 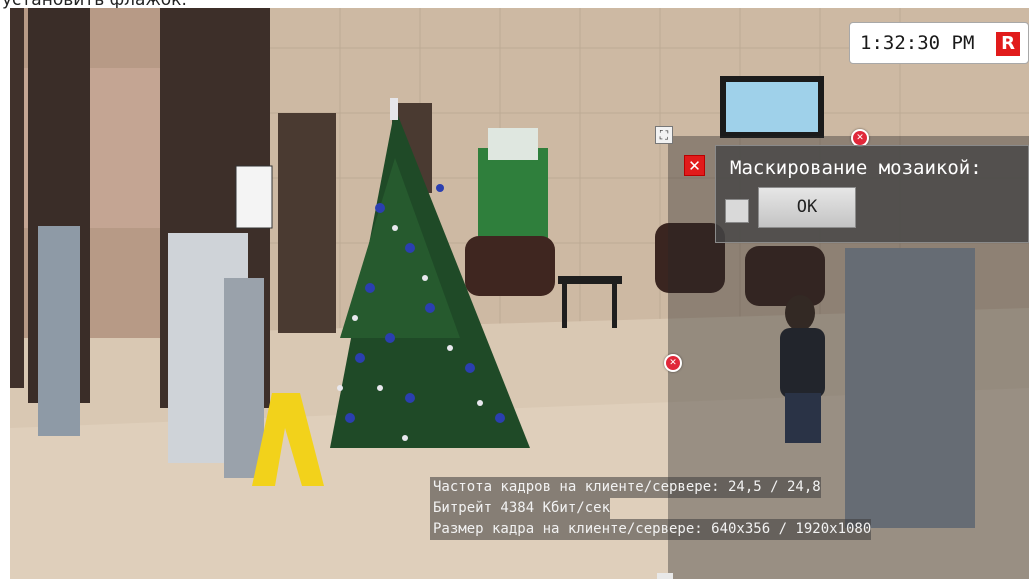 What do you see at coordinates (673, 363) in the screenshot?
I see `mask-vertex-delete-icon` at bounding box center [673, 363].